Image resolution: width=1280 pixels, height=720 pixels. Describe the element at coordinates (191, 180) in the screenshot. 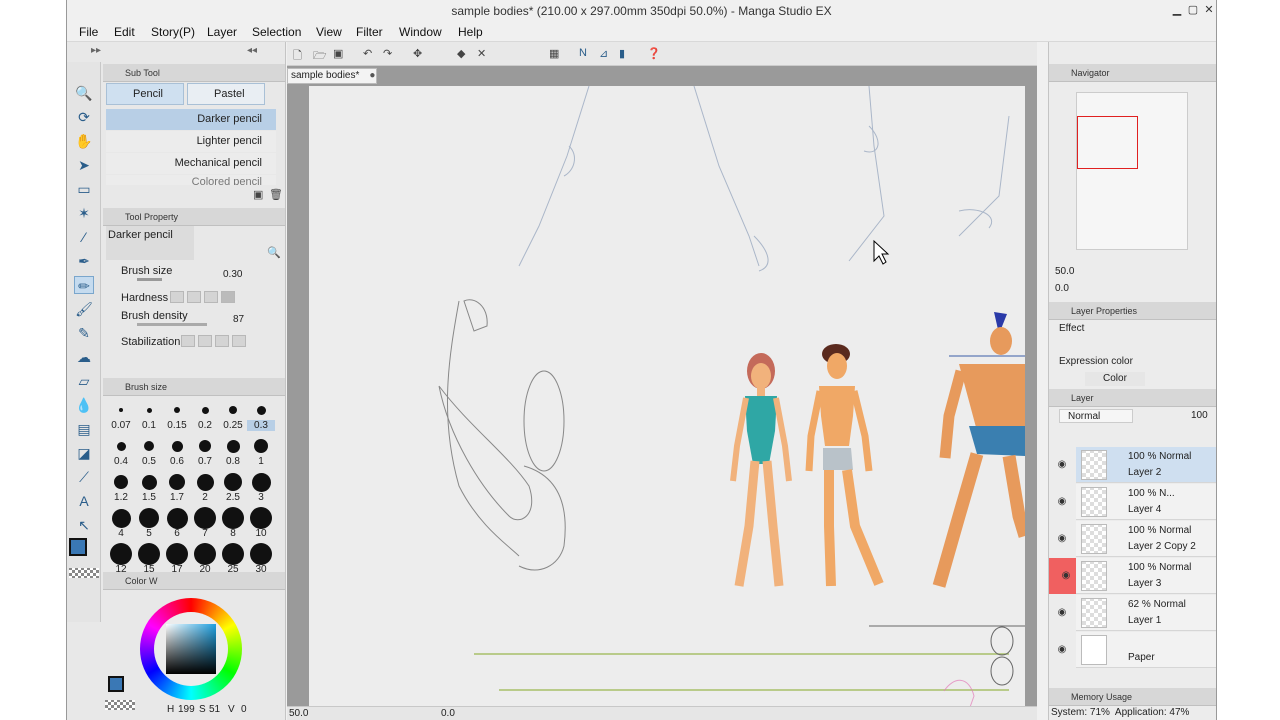

I see `brush-colored-pencil: Colored pencil` at that location.